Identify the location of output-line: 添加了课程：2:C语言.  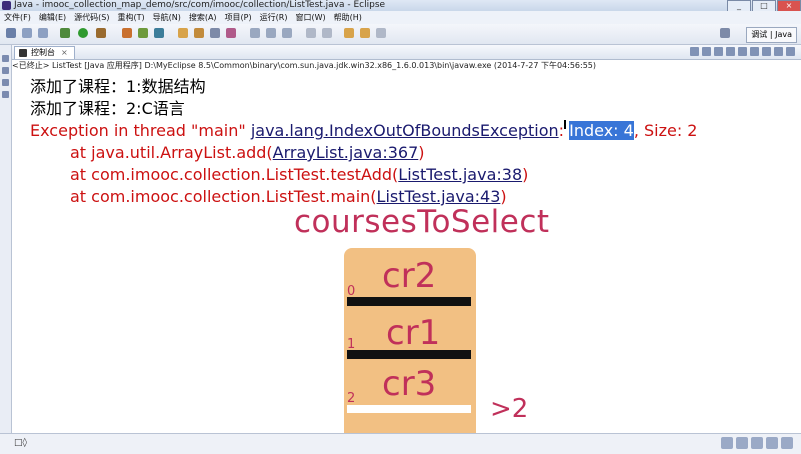
(107, 108).